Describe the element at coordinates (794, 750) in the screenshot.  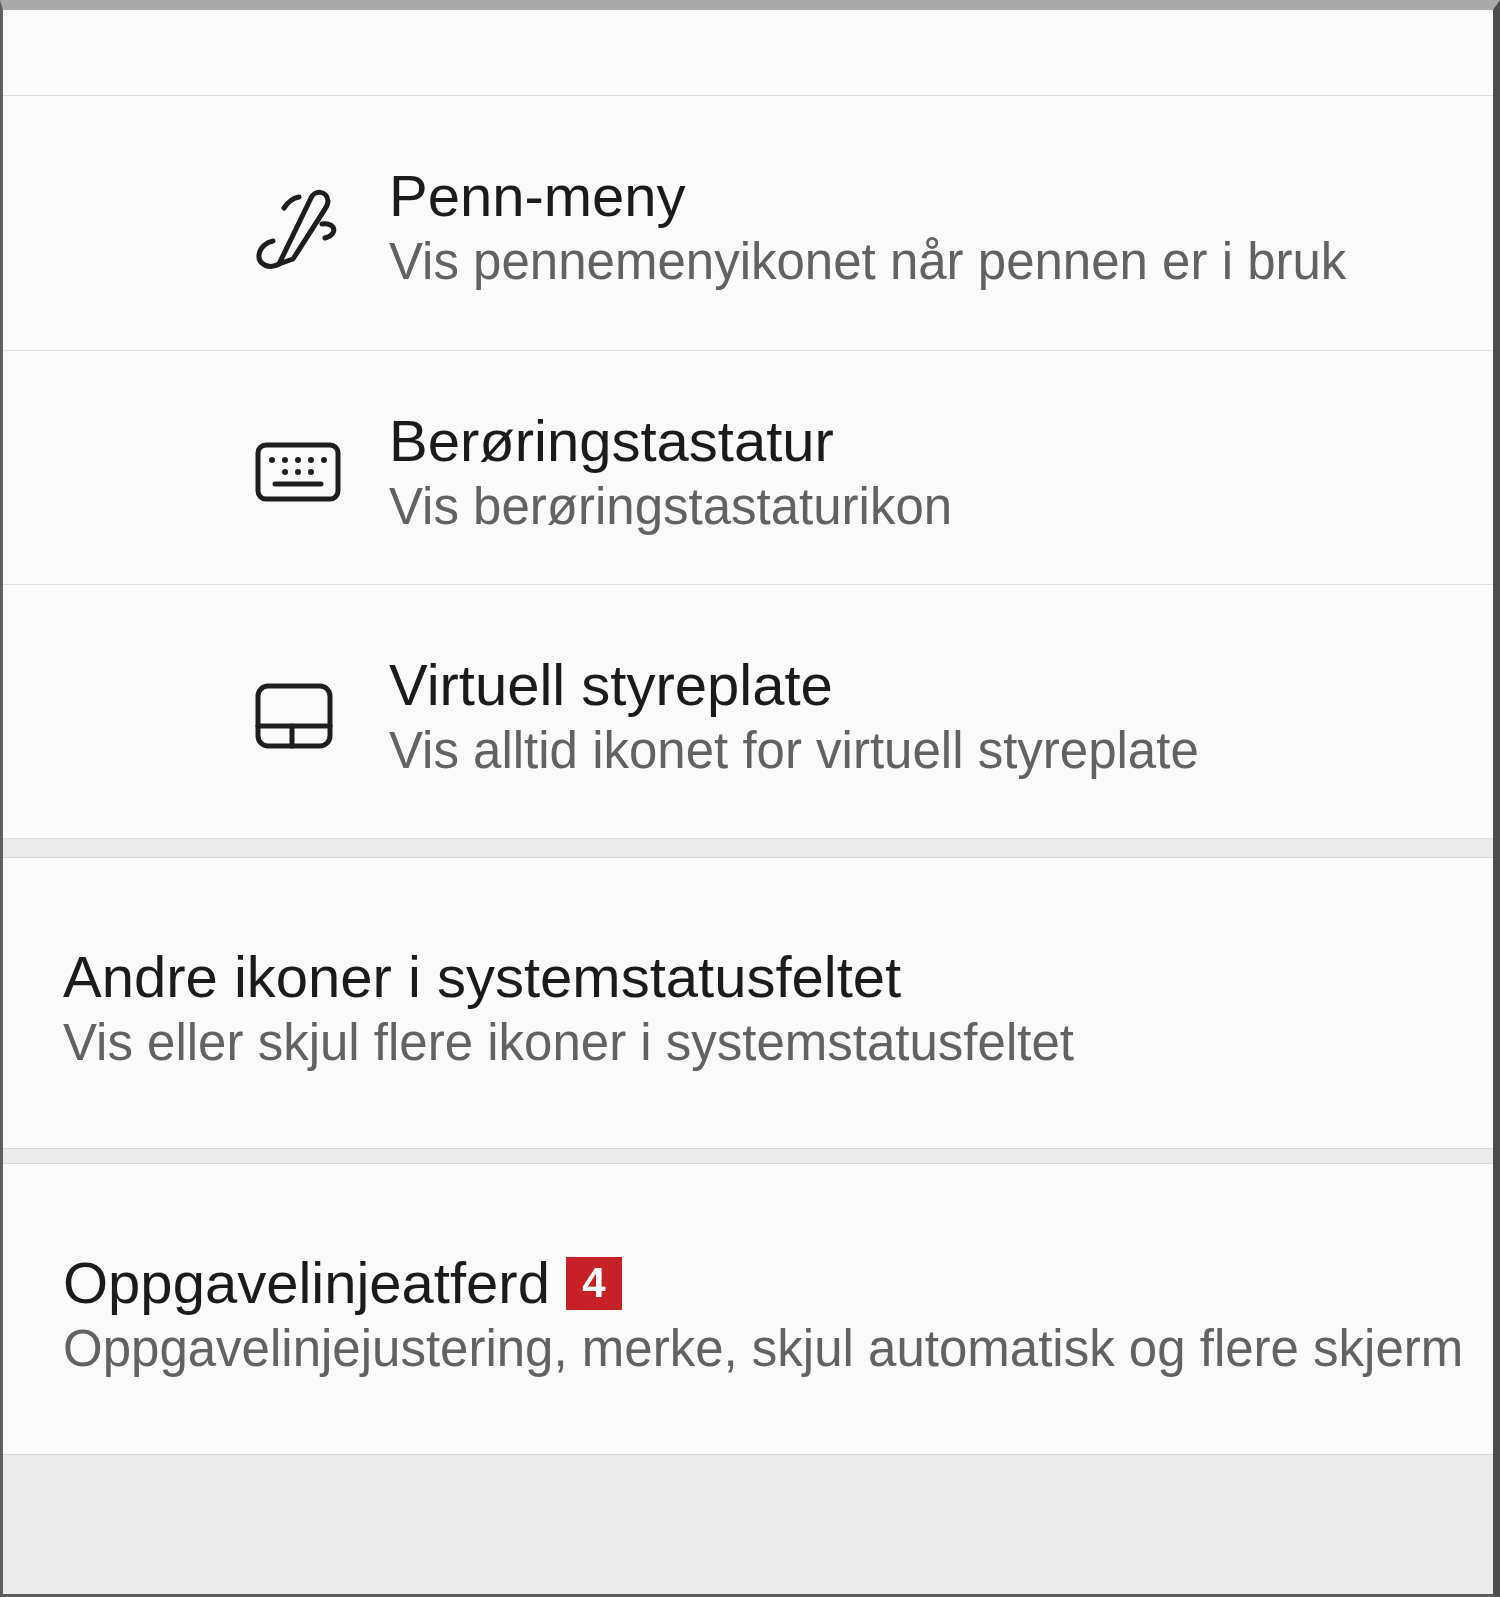
I see `setting-description: Vis alltid ikonet for virtuell styreplate` at that location.